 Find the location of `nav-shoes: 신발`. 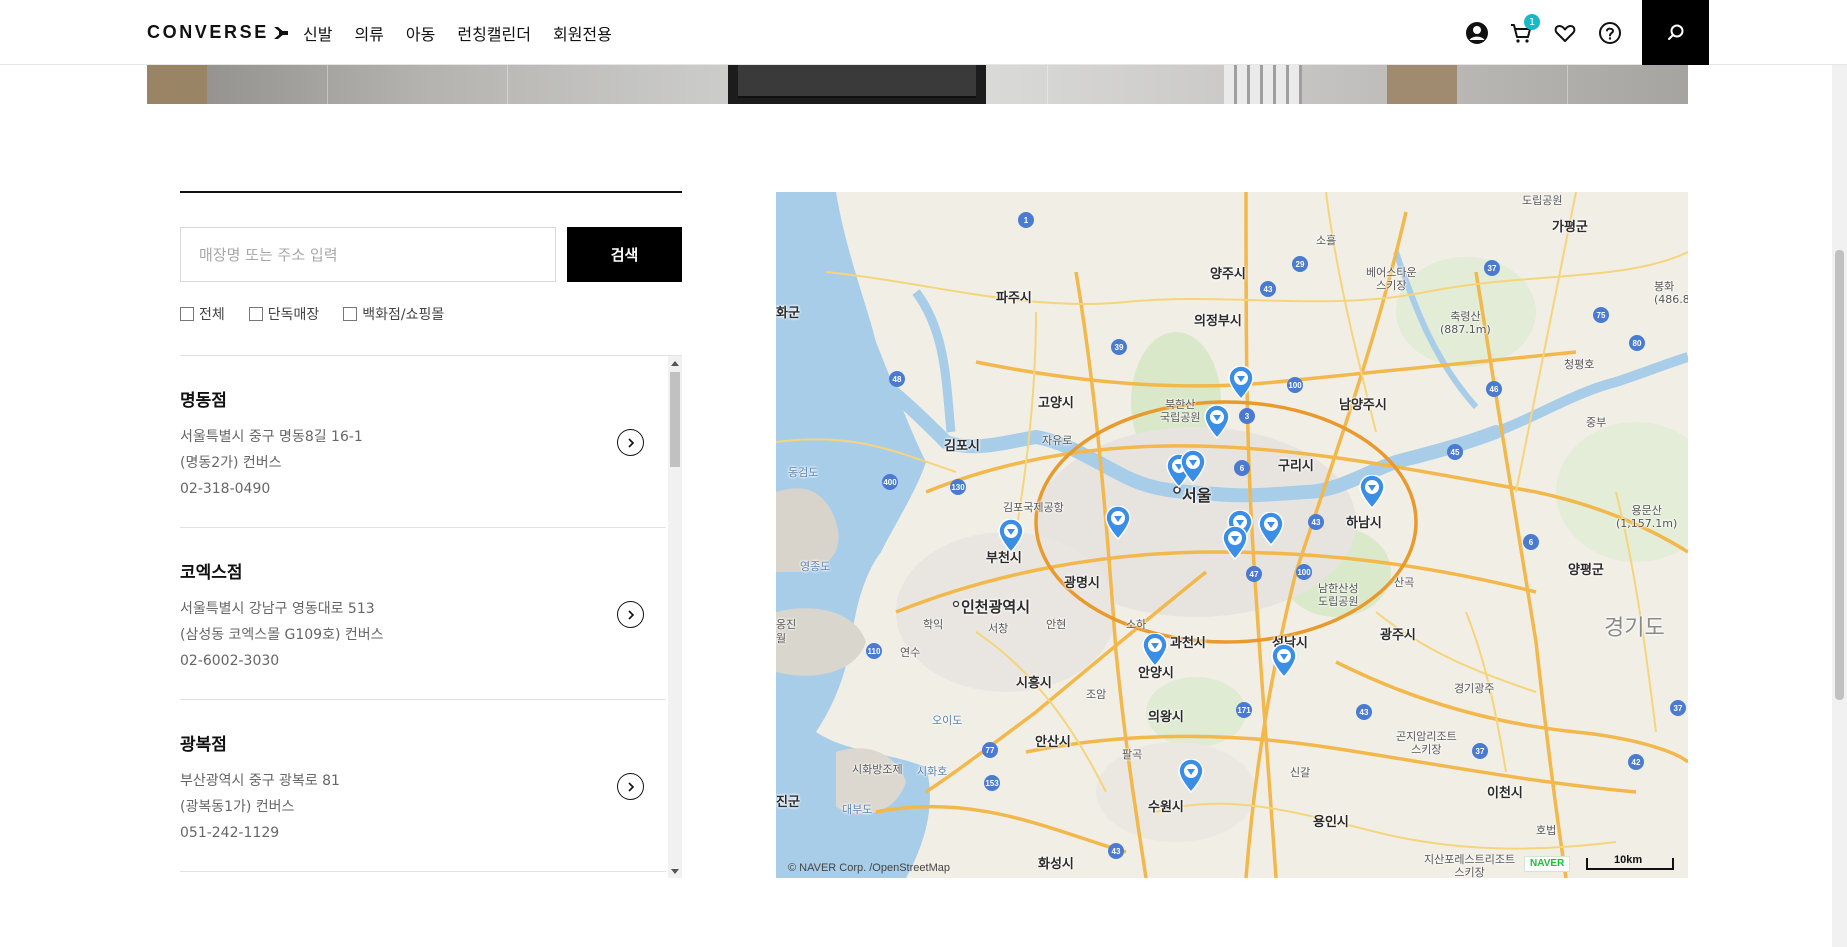

nav-shoes: 신발 is located at coordinates (317, 33).